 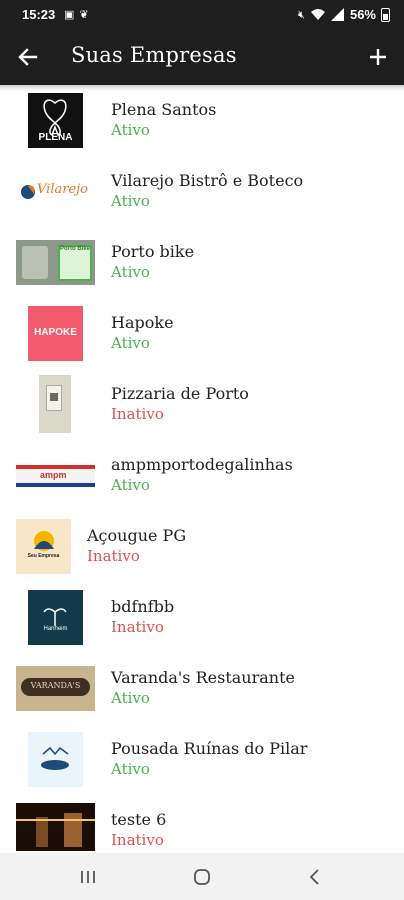 I want to click on company-logo: Hanheim, so click(x=55, y=617).